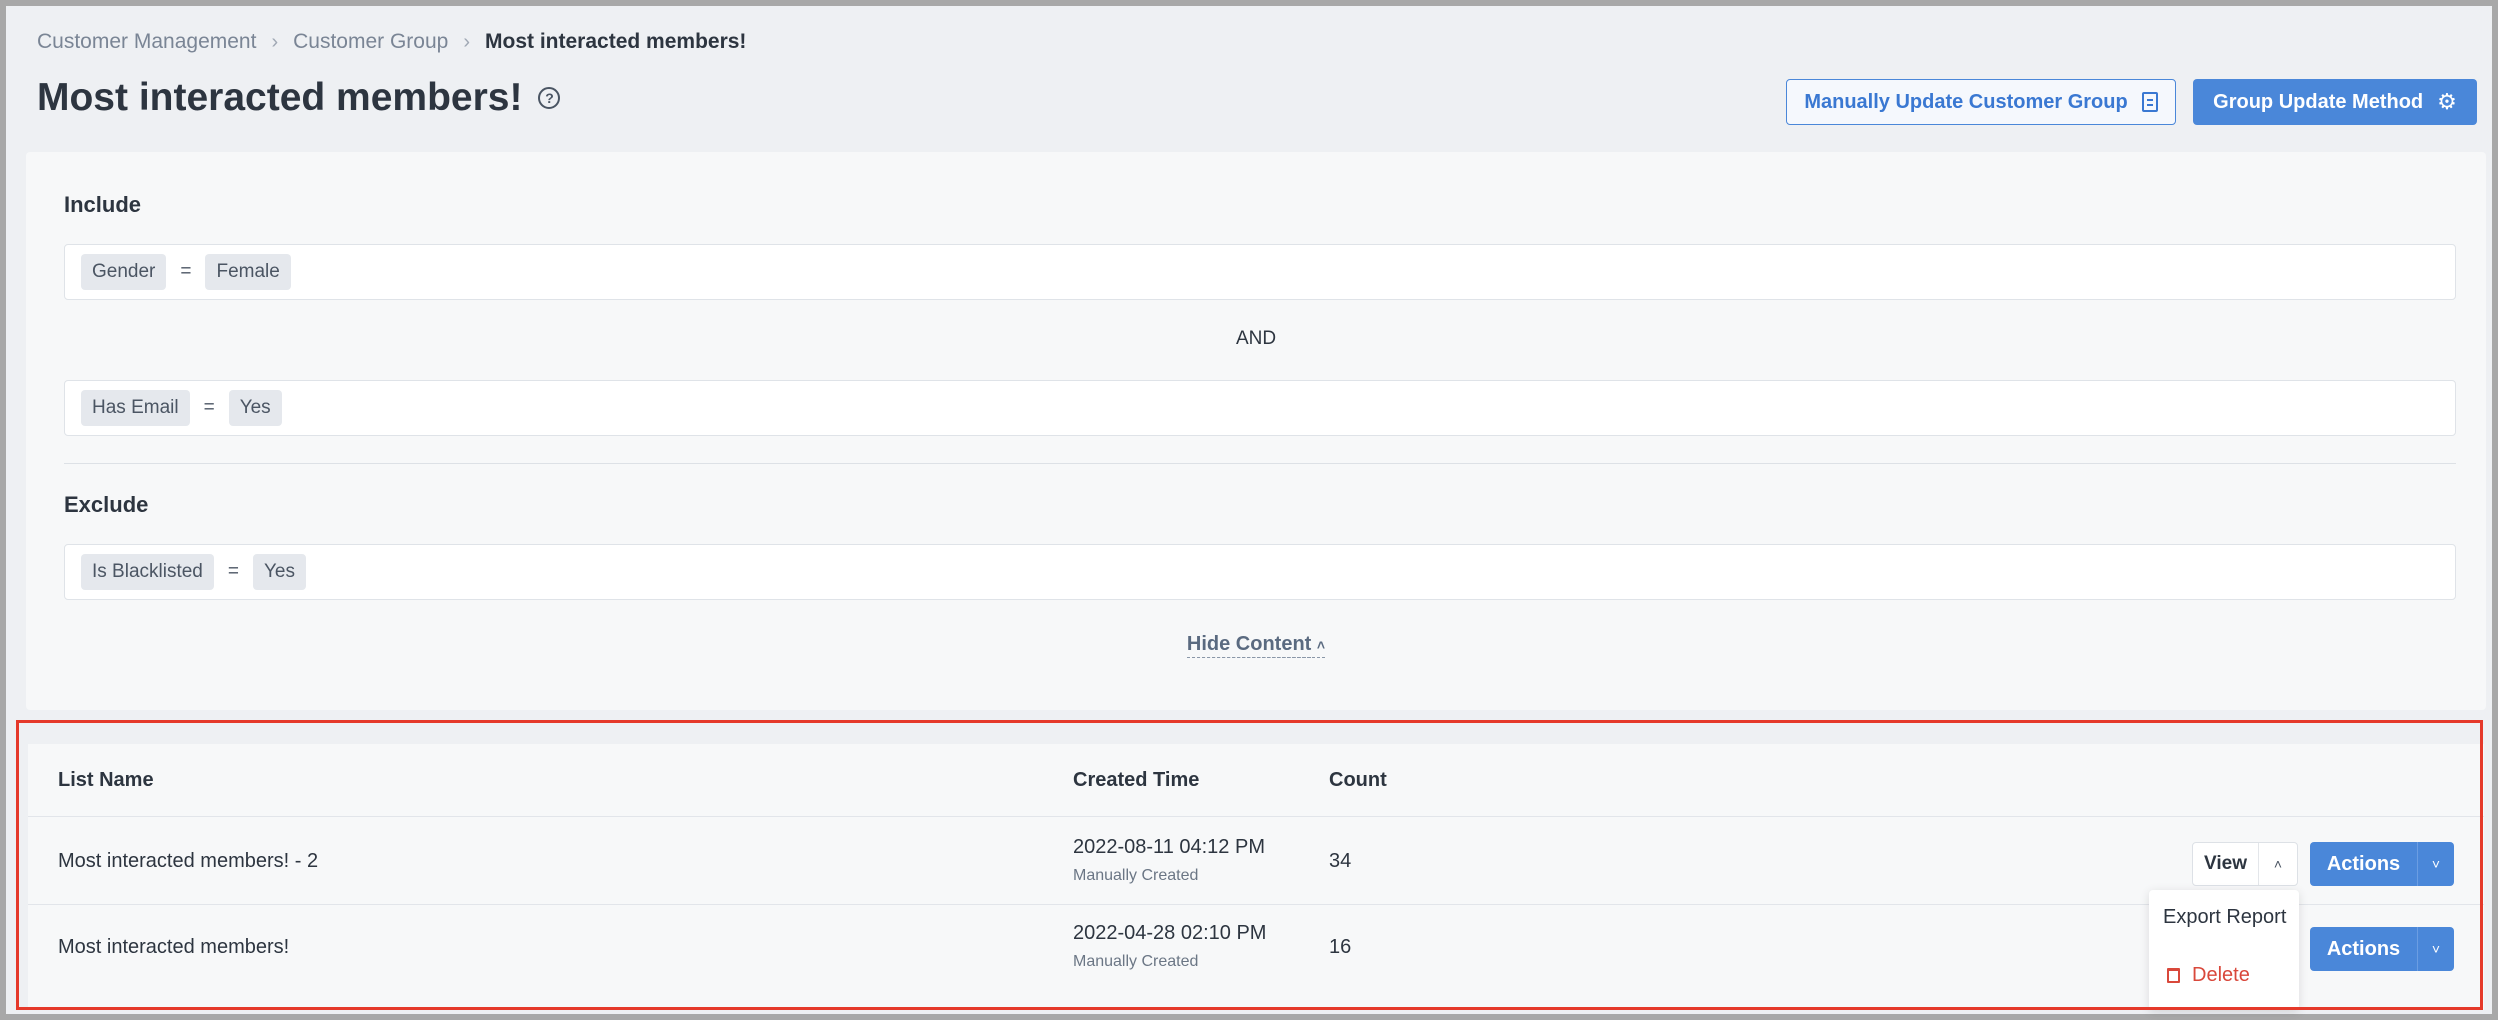  What do you see at coordinates (280, 97) in the screenshot?
I see `page-title: Most interacted members!` at bounding box center [280, 97].